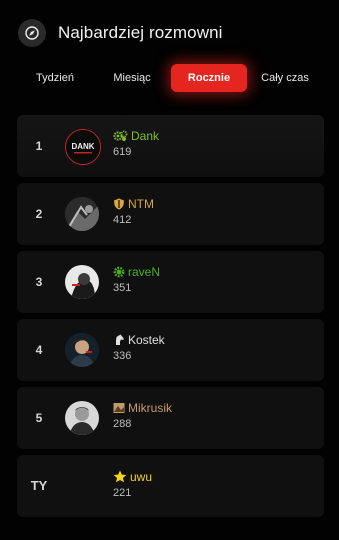 The width and height of the screenshot is (339, 540). What do you see at coordinates (122, 220) in the screenshot?
I see `message-count: 412` at bounding box center [122, 220].